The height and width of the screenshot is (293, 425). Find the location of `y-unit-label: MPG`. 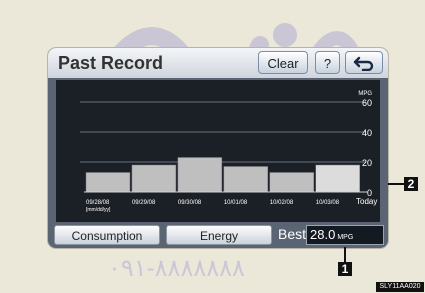

y-unit-label: MPG is located at coordinates (365, 94).